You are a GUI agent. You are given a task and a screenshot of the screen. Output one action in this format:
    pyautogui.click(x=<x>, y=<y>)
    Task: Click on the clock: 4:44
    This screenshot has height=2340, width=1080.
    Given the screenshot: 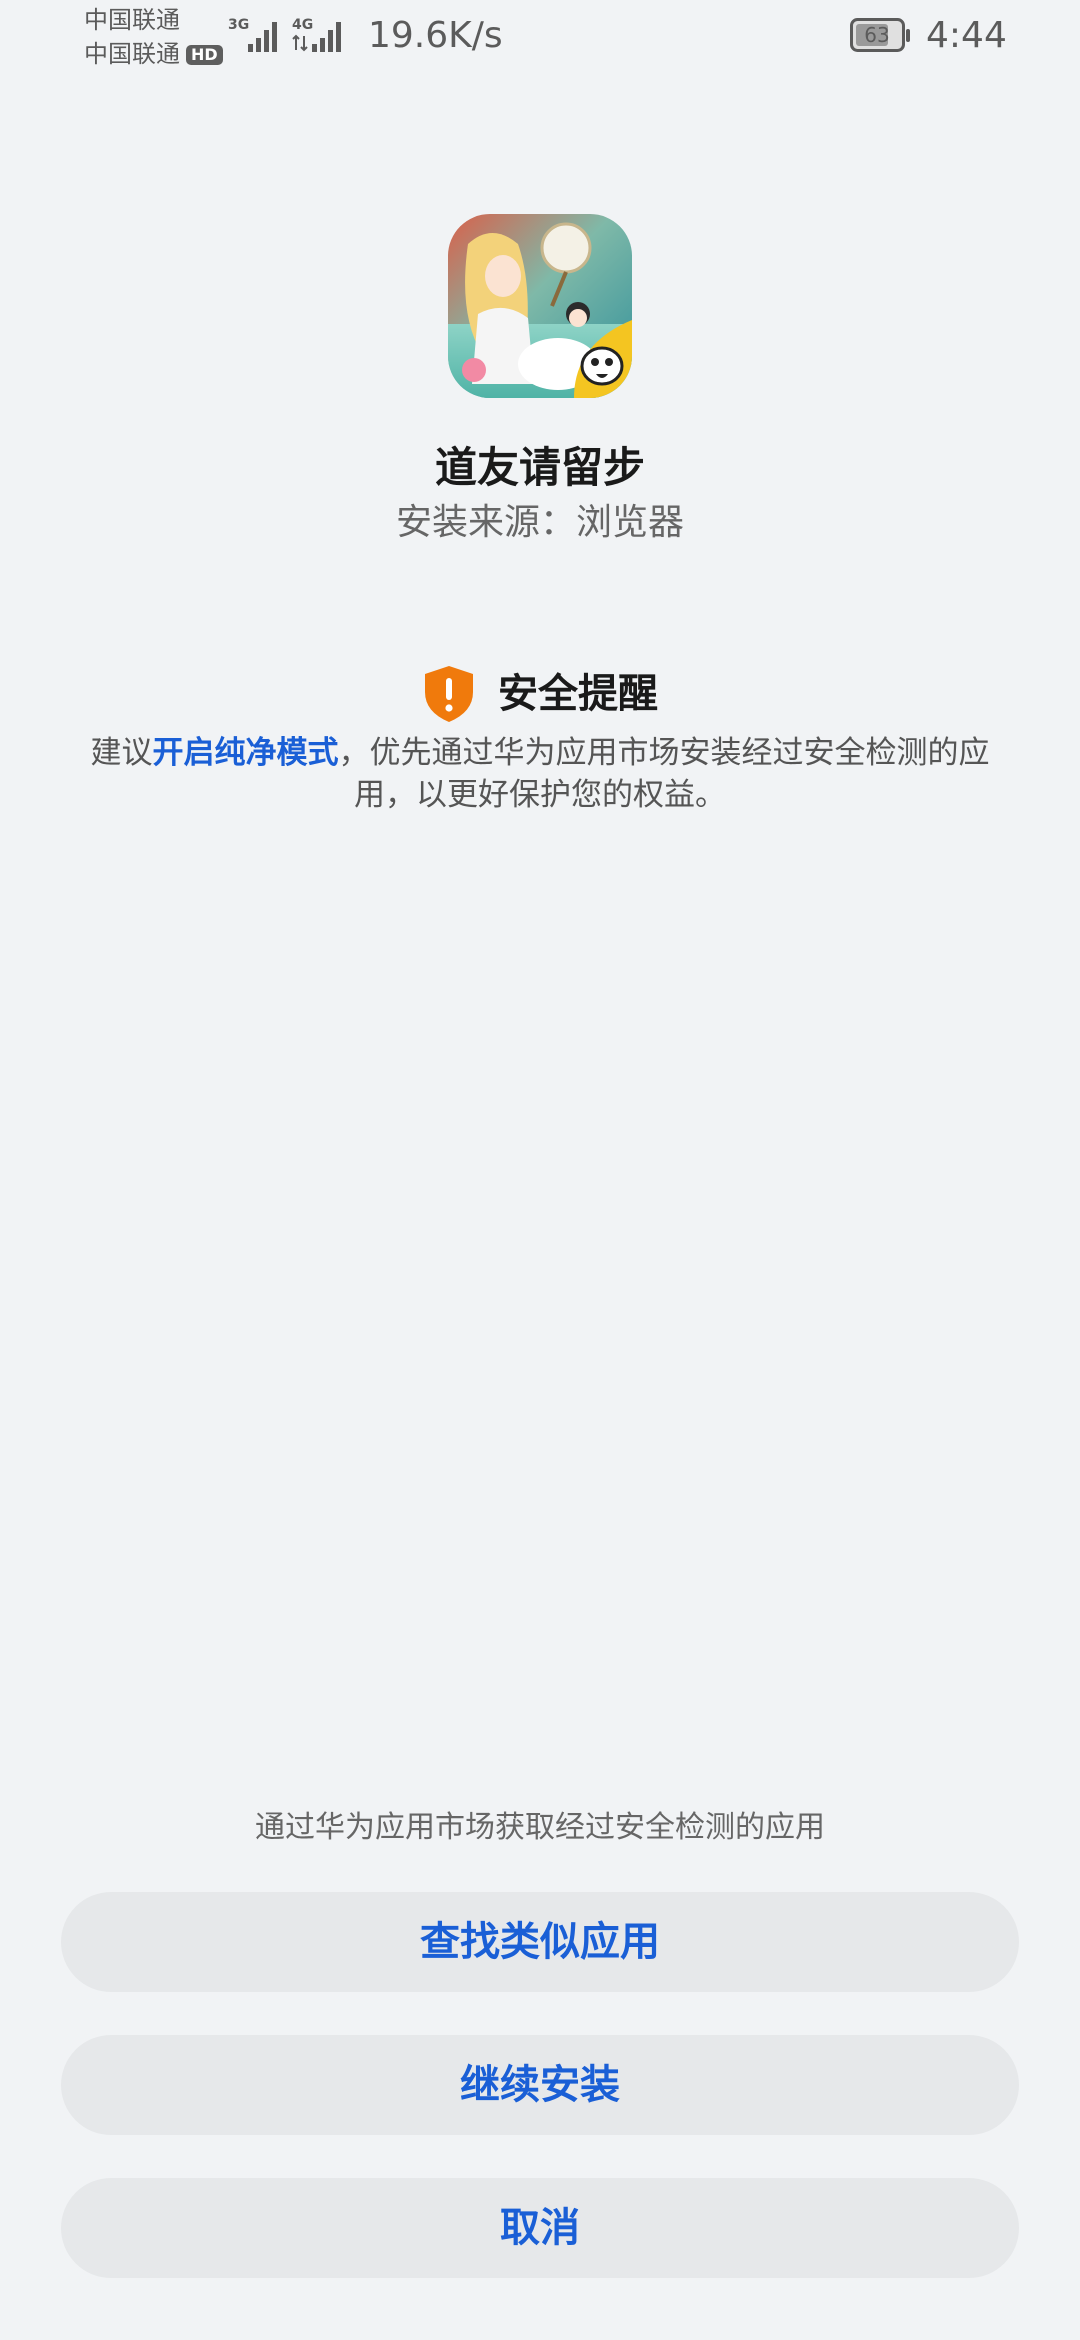 What is the action you would take?
    pyautogui.click(x=966, y=35)
    